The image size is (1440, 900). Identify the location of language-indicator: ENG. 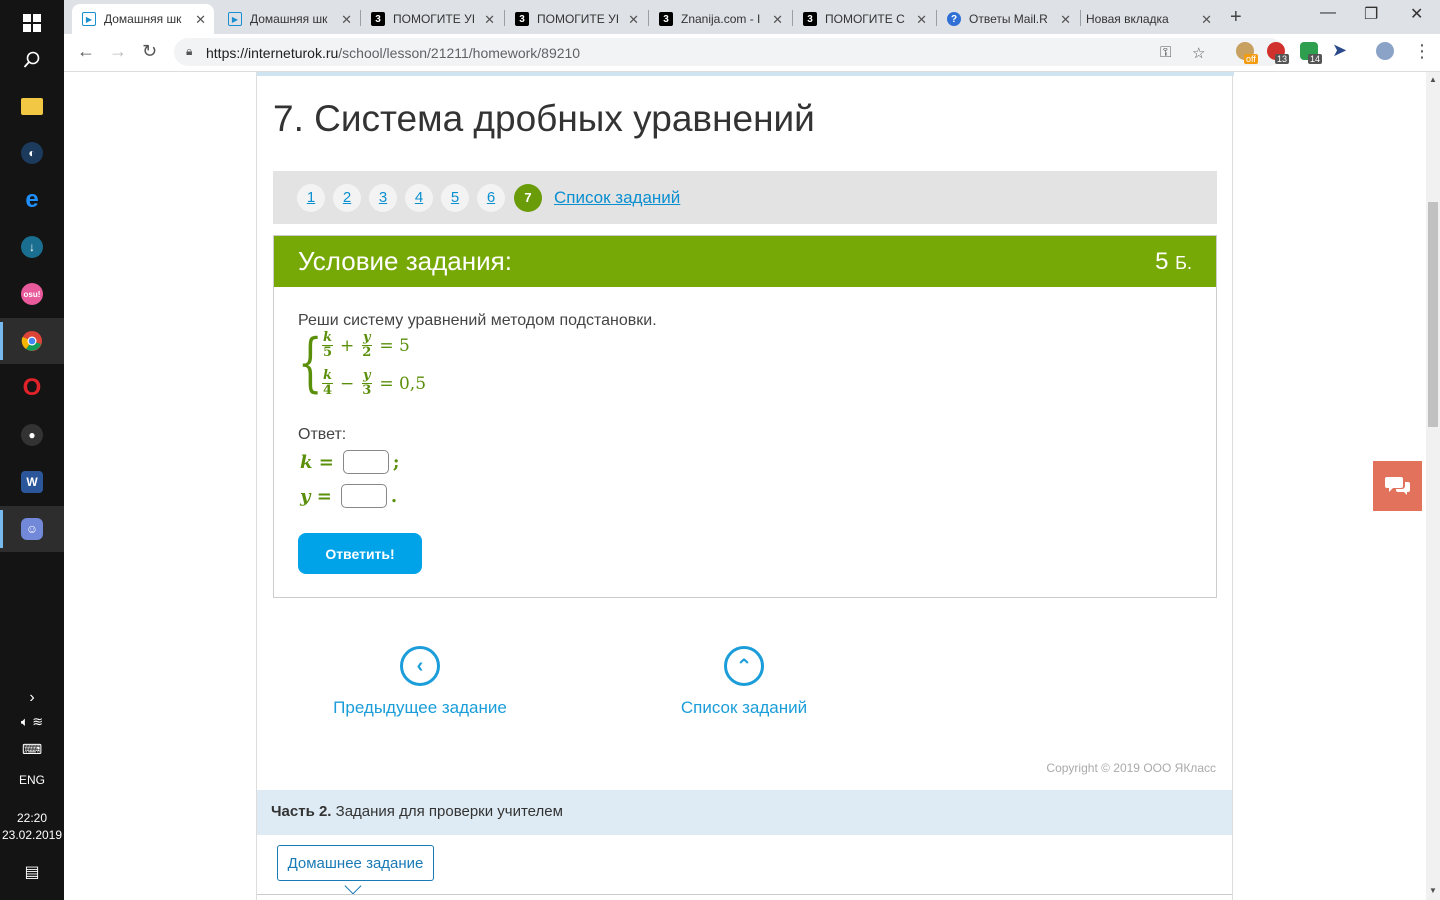
(32, 780).